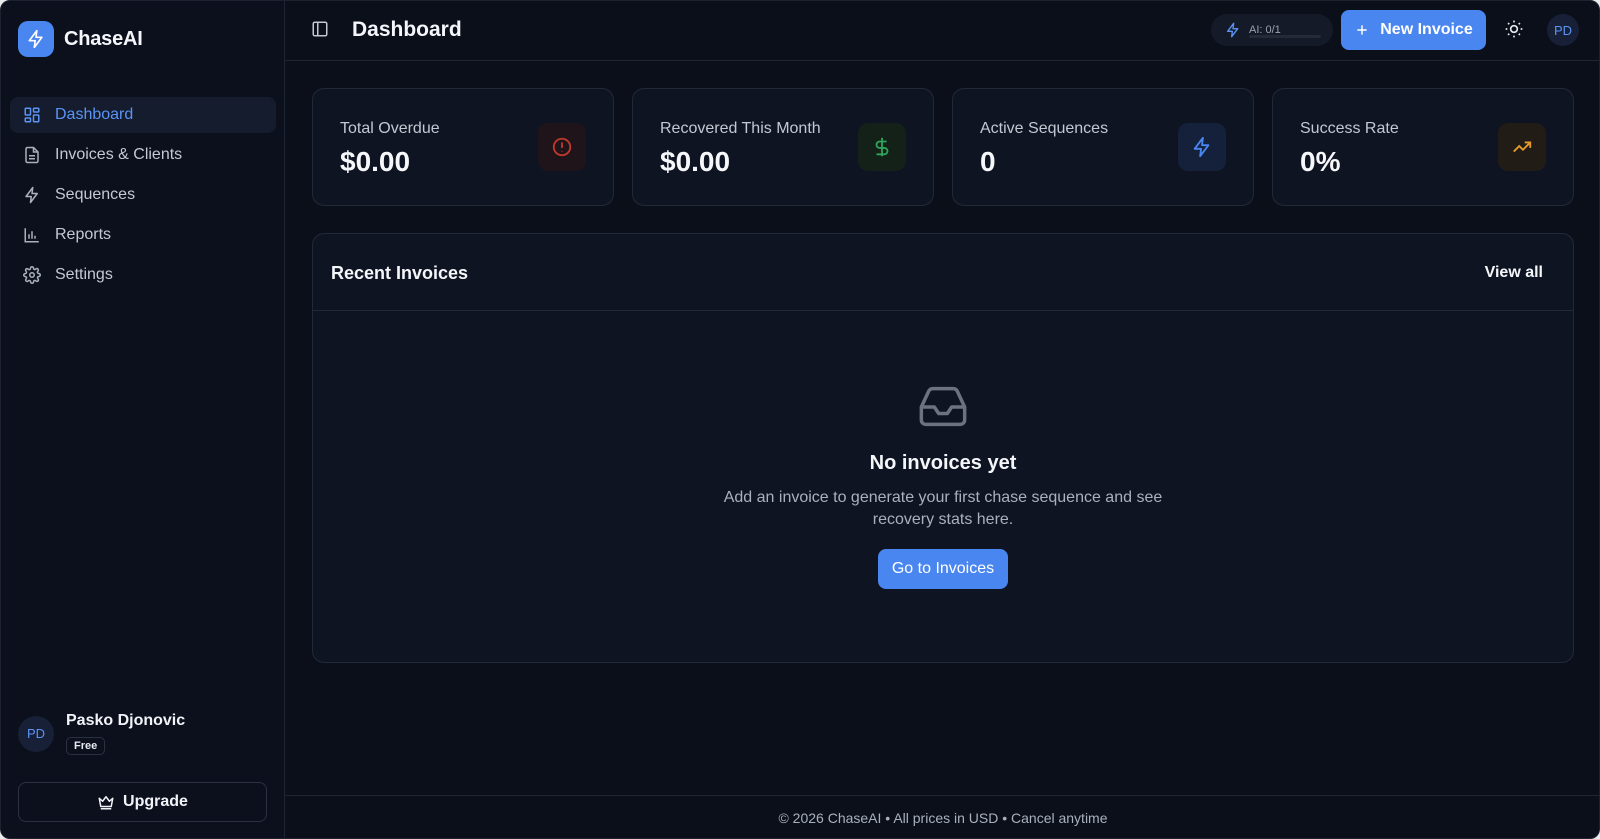 The height and width of the screenshot is (839, 1600). I want to click on sidebar-item-label: Dashboard, so click(94, 114).